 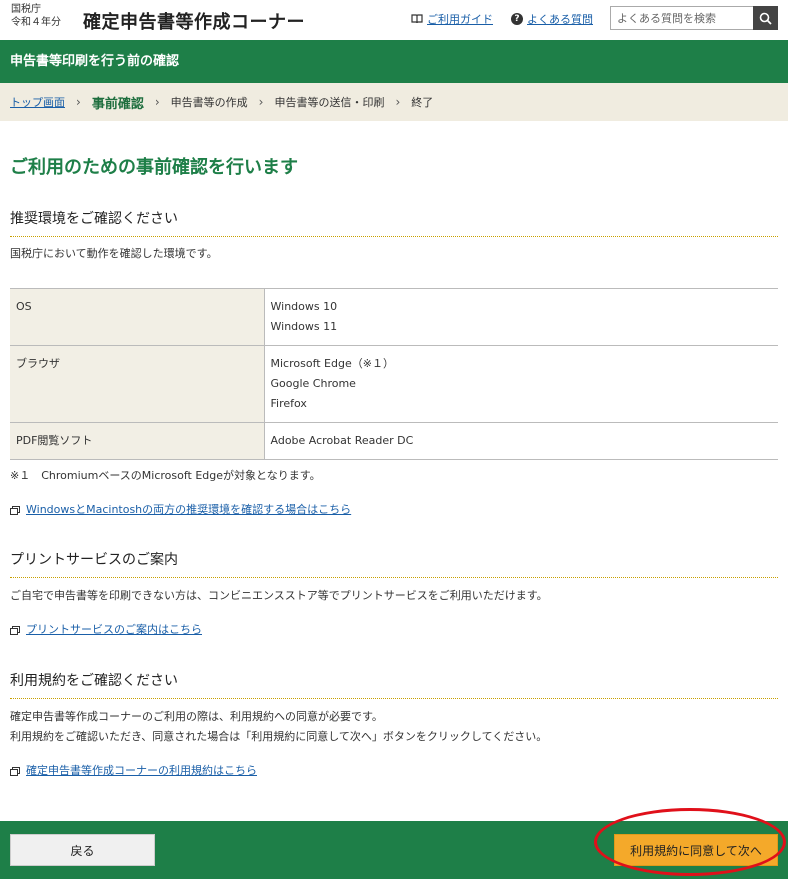 I want to click on env-value-item: Windows 11, so click(x=304, y=326).